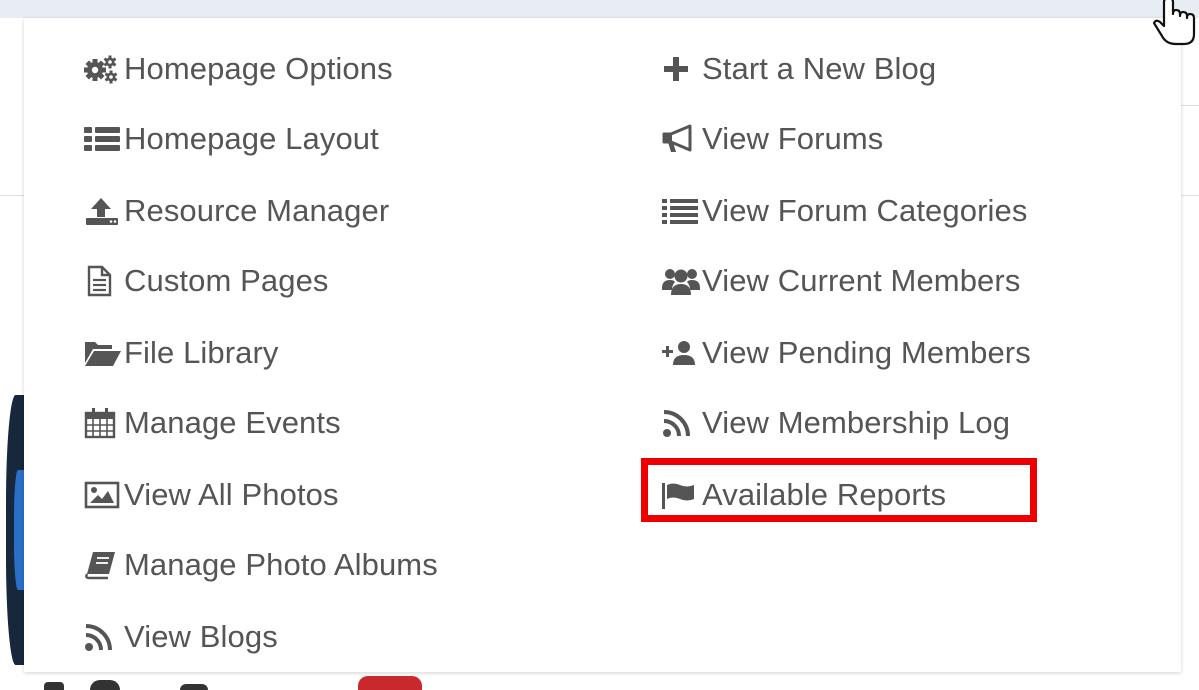  I want to click on menu-item-view-membership-log: View Membership Log, so click(892, 423).